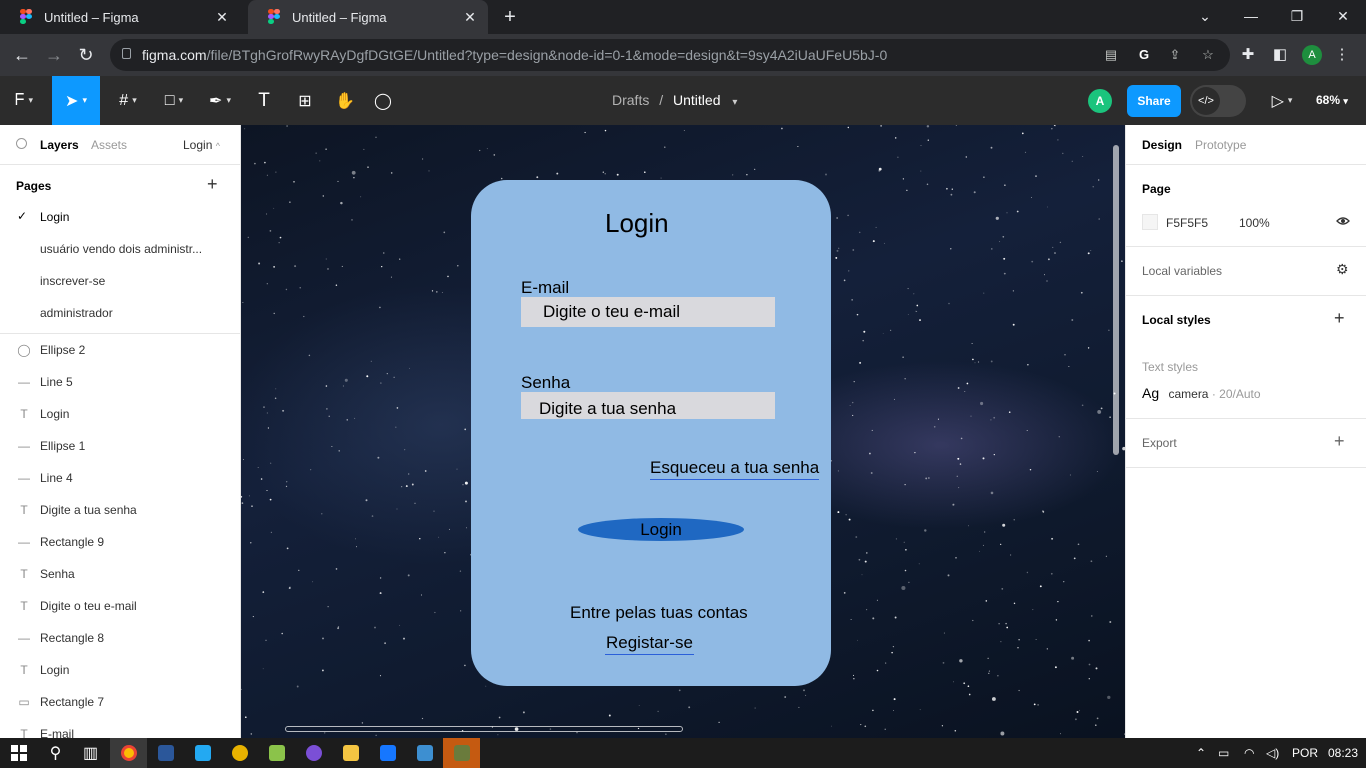 Image resolution: width=1366 pixels, height=768 pixels. I want to click on vertical-scrollbar, so click(1116, 300).